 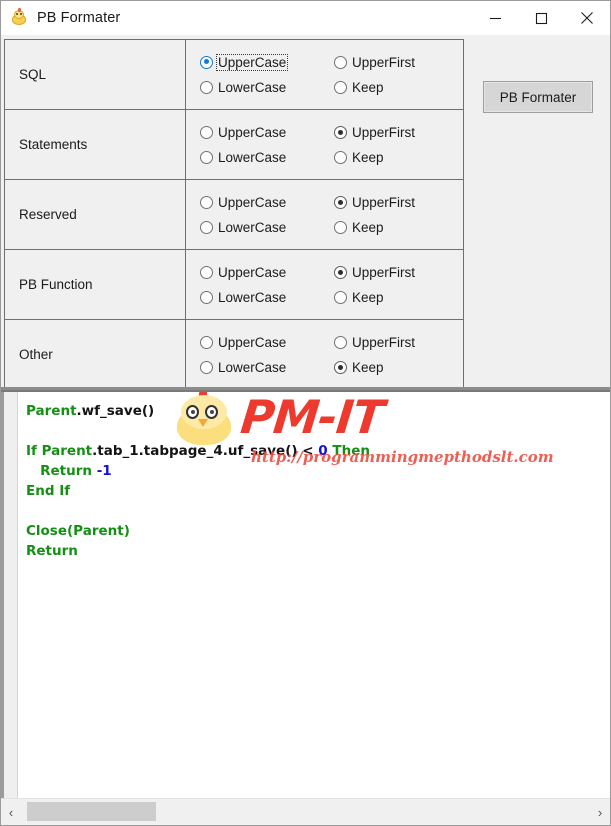 I want to click on maximize-button, so click(x=541, y=18).